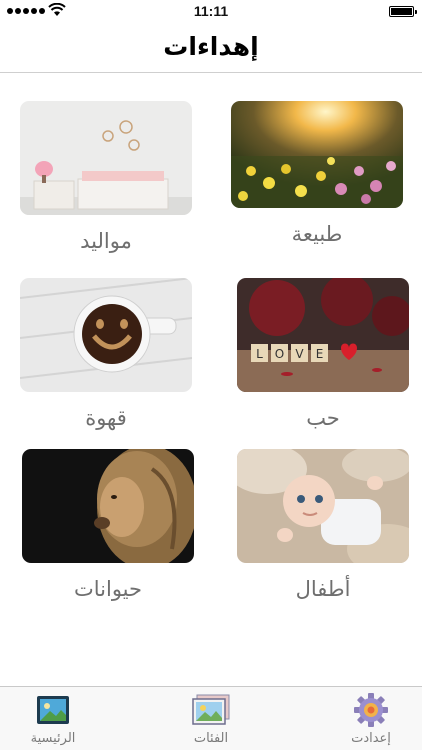  Describe the element at coordinates (279, 354) in the screenshot. I see `svg-text: O` at that location.